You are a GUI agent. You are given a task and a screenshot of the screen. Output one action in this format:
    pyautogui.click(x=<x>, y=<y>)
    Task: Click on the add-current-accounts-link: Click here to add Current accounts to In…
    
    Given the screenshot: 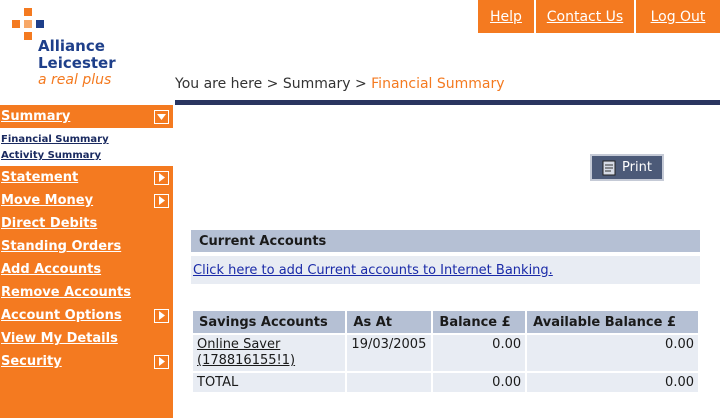 What is the action you would take?
    pyautogui.click(x=373, y=270)
    